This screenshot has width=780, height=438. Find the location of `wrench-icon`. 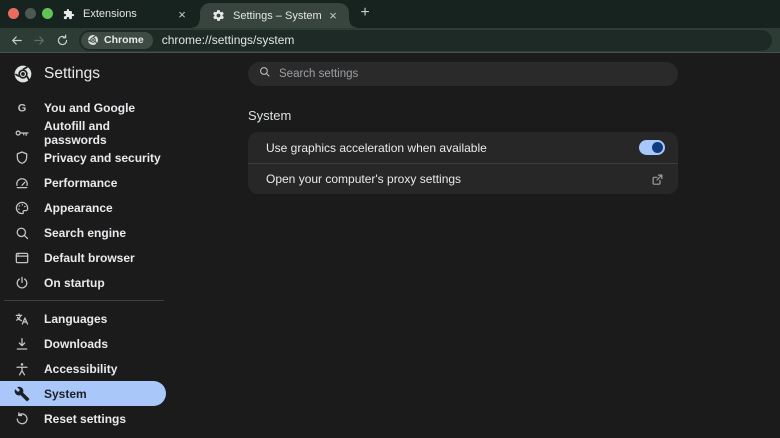

wrench-icon is located at coordinates (22, 394).